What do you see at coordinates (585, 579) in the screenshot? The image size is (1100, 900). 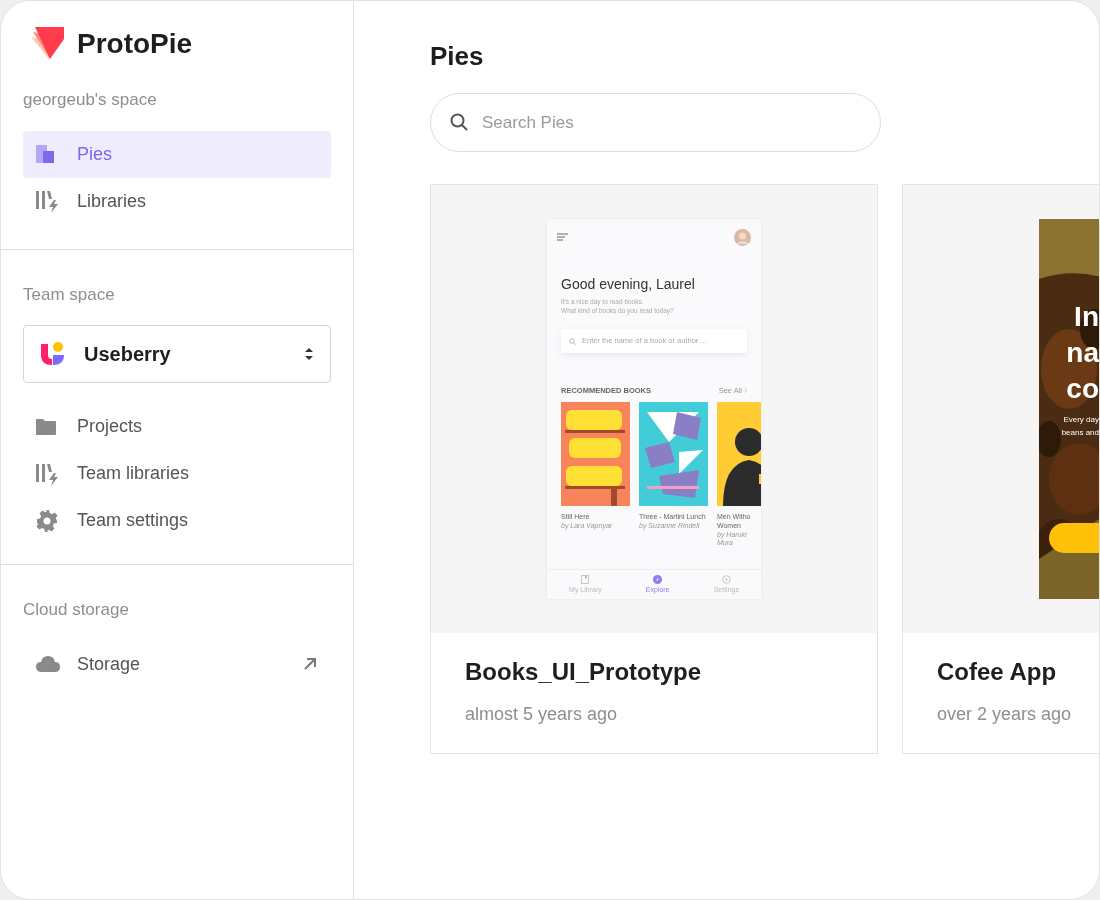 I see `book-icon` at bounding box center [585, 579].